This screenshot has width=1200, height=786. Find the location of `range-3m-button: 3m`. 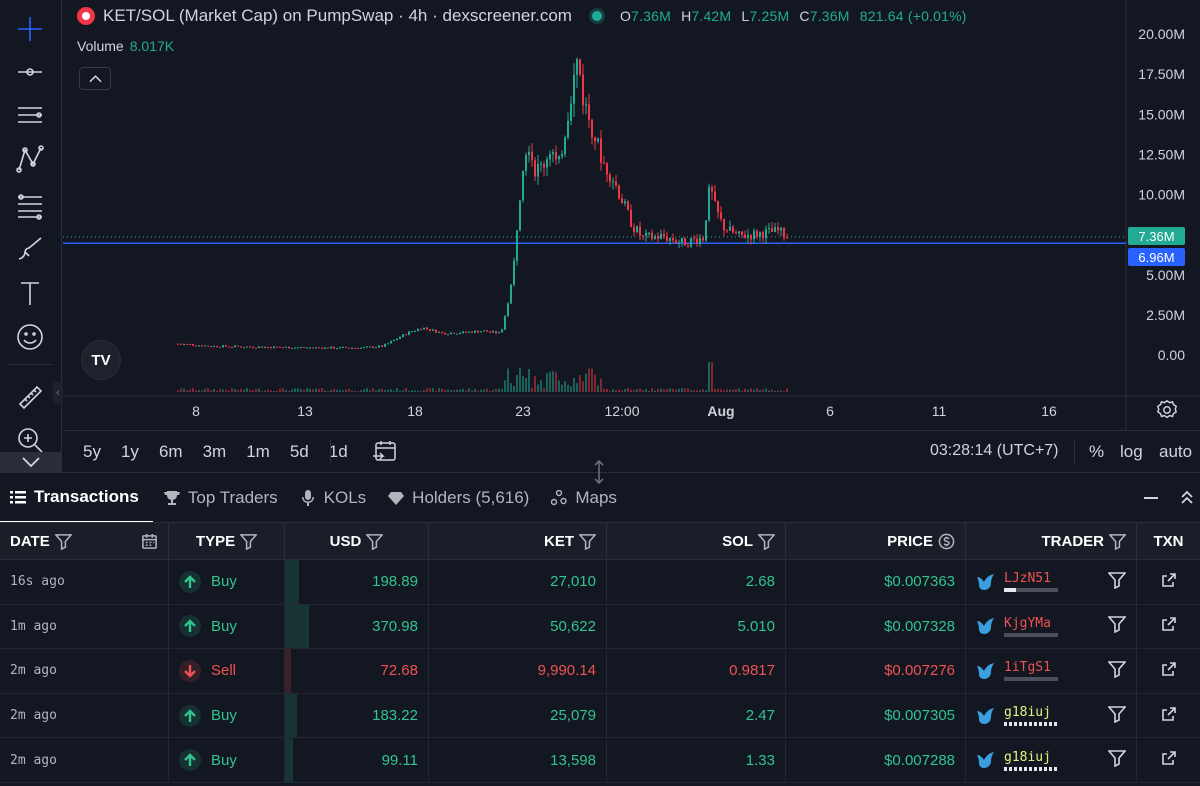

range-3m-button: 3m is located at coordinates (215, 452).